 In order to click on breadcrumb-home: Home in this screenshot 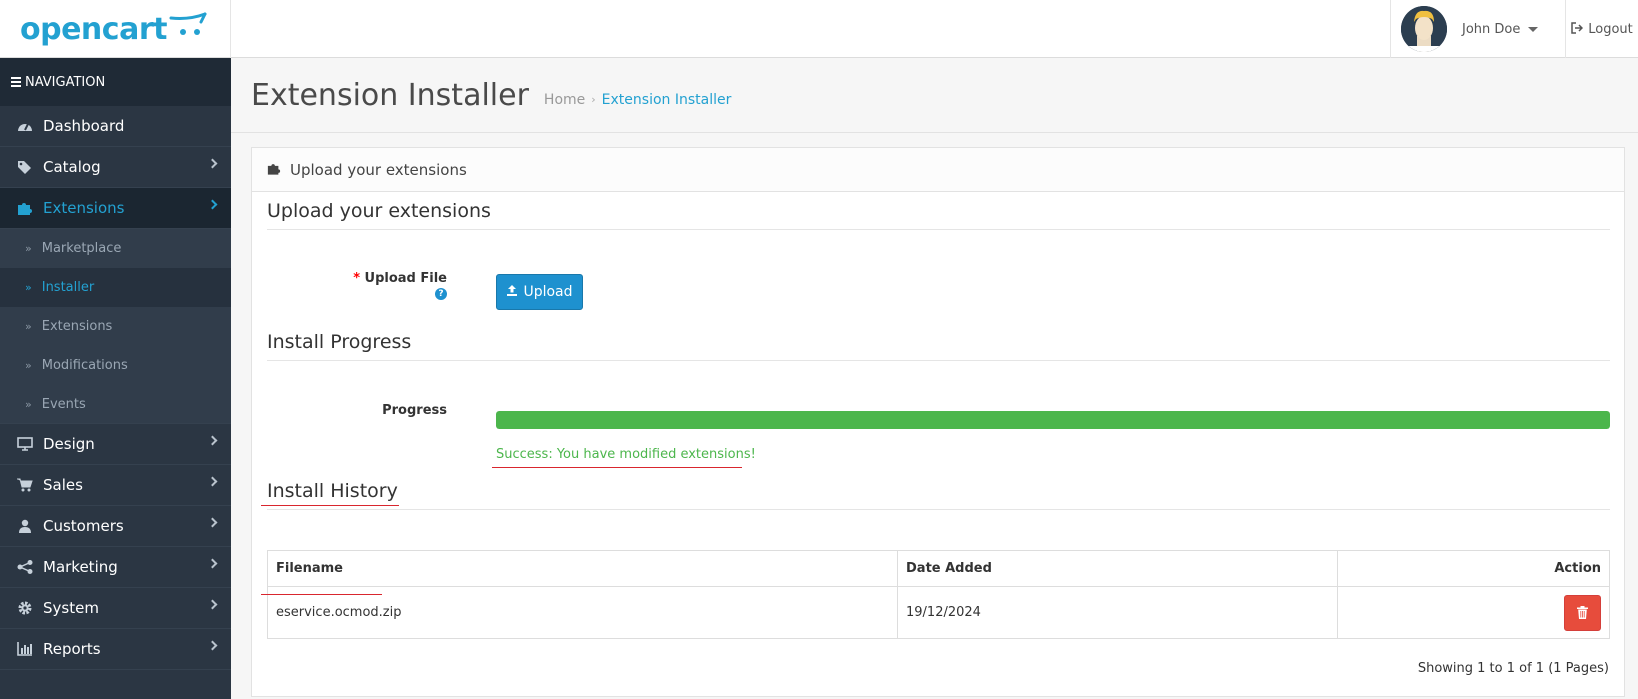, I will do `click(564, 100)`.